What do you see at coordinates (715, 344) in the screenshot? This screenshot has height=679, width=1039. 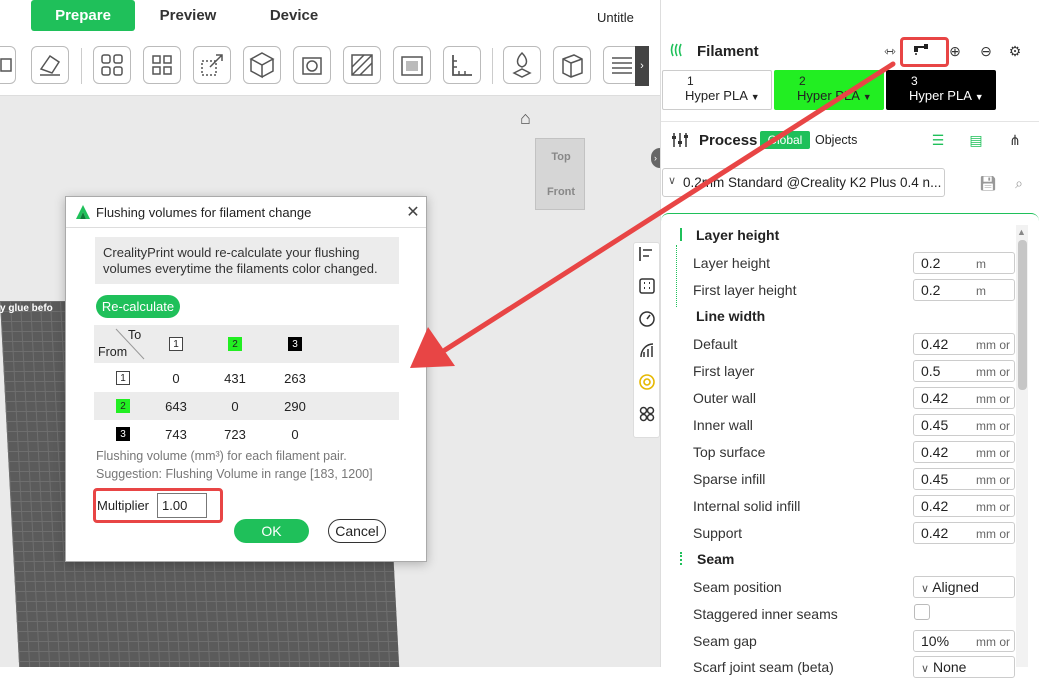 I see `setting-label: Default` at bounding box center [715, 344].